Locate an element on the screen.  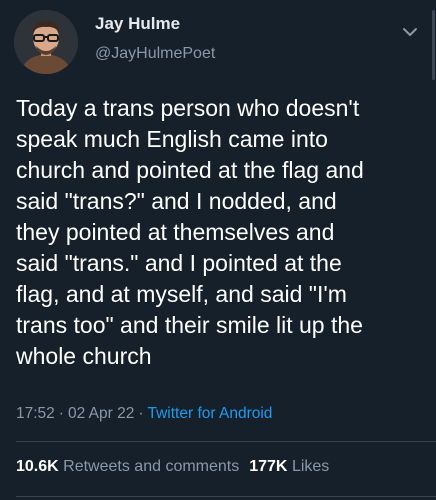
avatar-image is located at coordinates (46, 42).